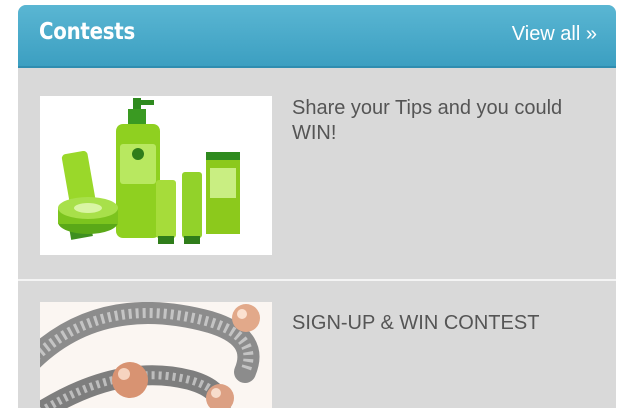 The width and height of the screenshot is (617, 408). Describe the element at coordinates (442, 121) in the screenshot. I see `contest-title: Share your Tips and you could WIN!` at that location.